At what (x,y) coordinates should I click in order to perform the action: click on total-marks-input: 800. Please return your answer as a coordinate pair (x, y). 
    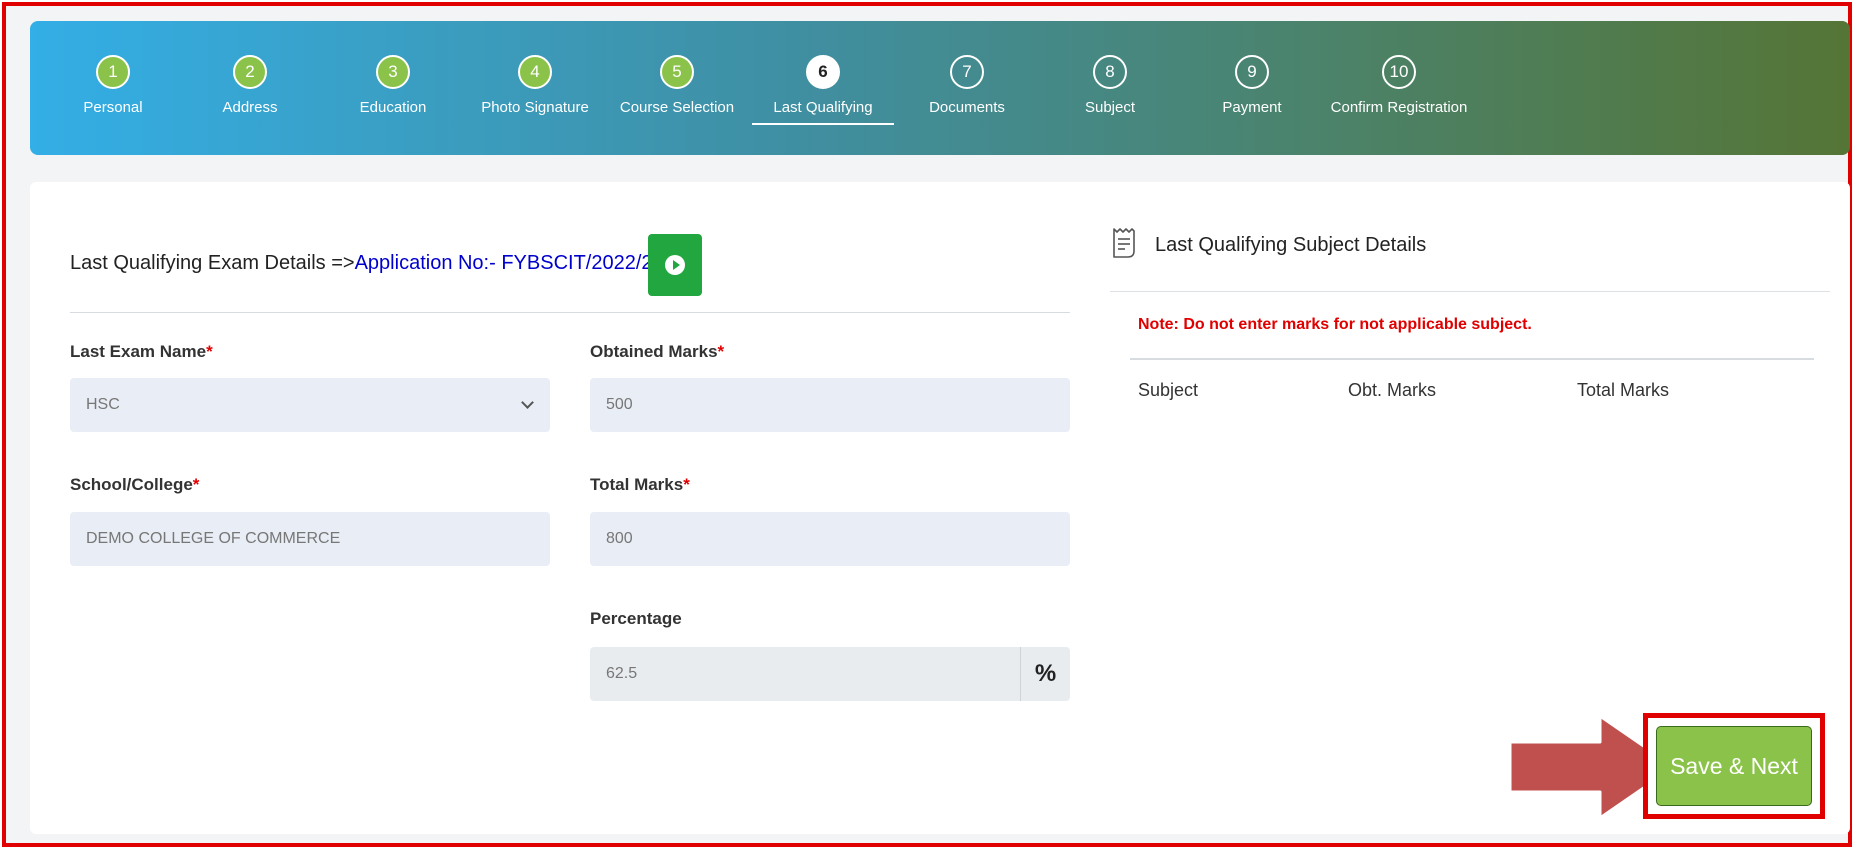
    Looking at the image, I should click on (830, 539).